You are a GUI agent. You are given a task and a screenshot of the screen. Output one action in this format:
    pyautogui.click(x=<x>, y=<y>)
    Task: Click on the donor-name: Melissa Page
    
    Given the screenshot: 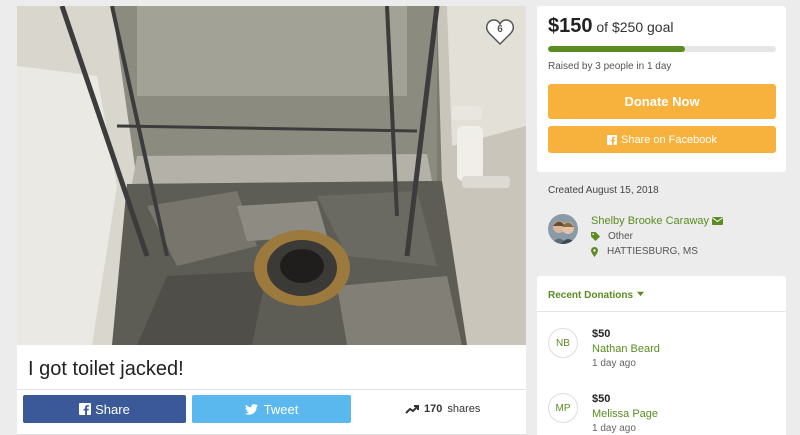 What is the action you would take?
    pyautogui.click(x=625, y=414)
    